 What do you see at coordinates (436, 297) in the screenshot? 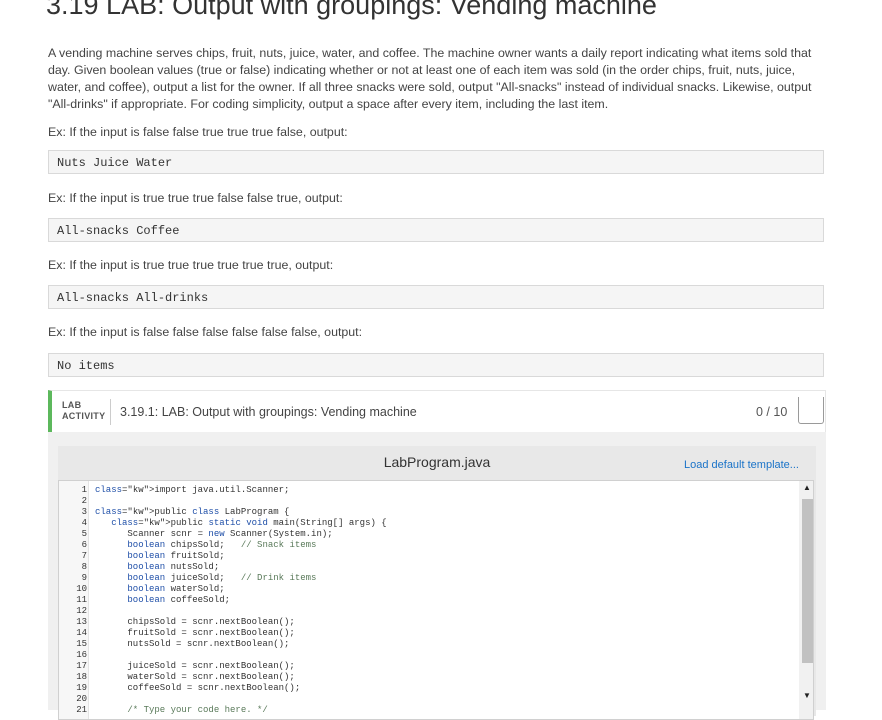
I see `example-3-output: All-snacks All-drinks` at bounding box center [436, 297].